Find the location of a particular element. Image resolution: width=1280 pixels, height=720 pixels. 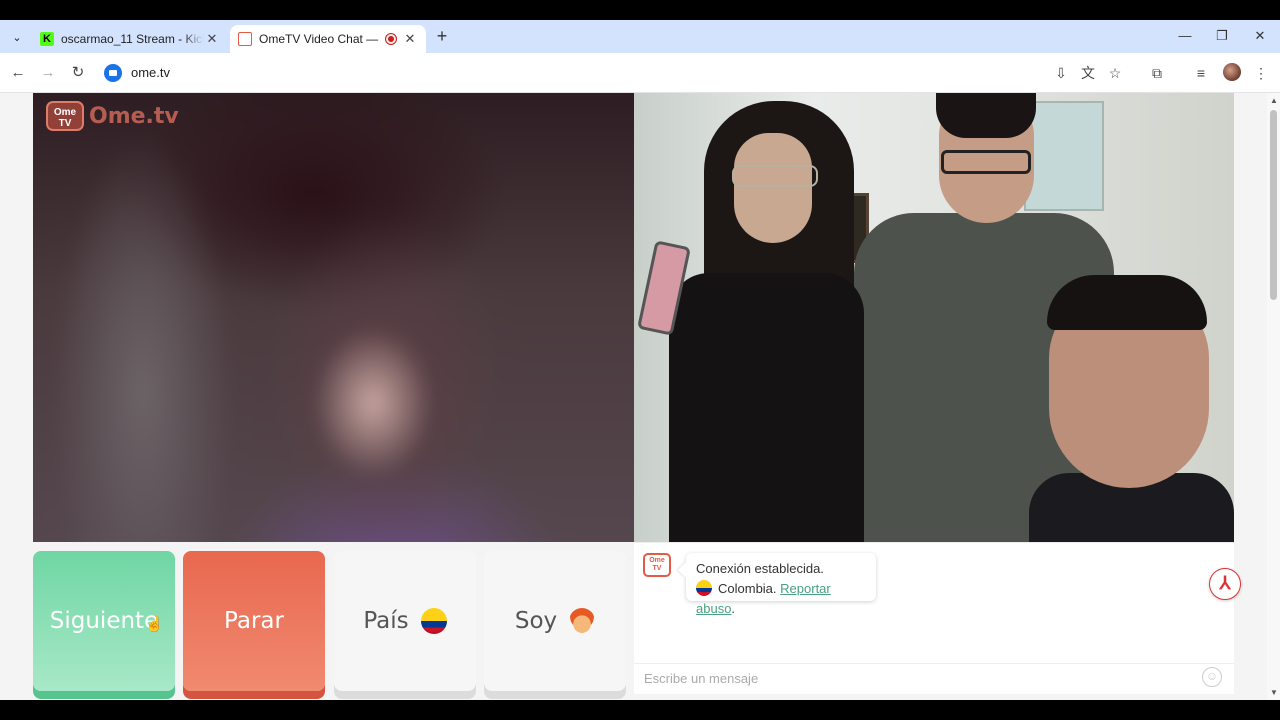

minimize-icon: — is located at coordinates (1185, 36).